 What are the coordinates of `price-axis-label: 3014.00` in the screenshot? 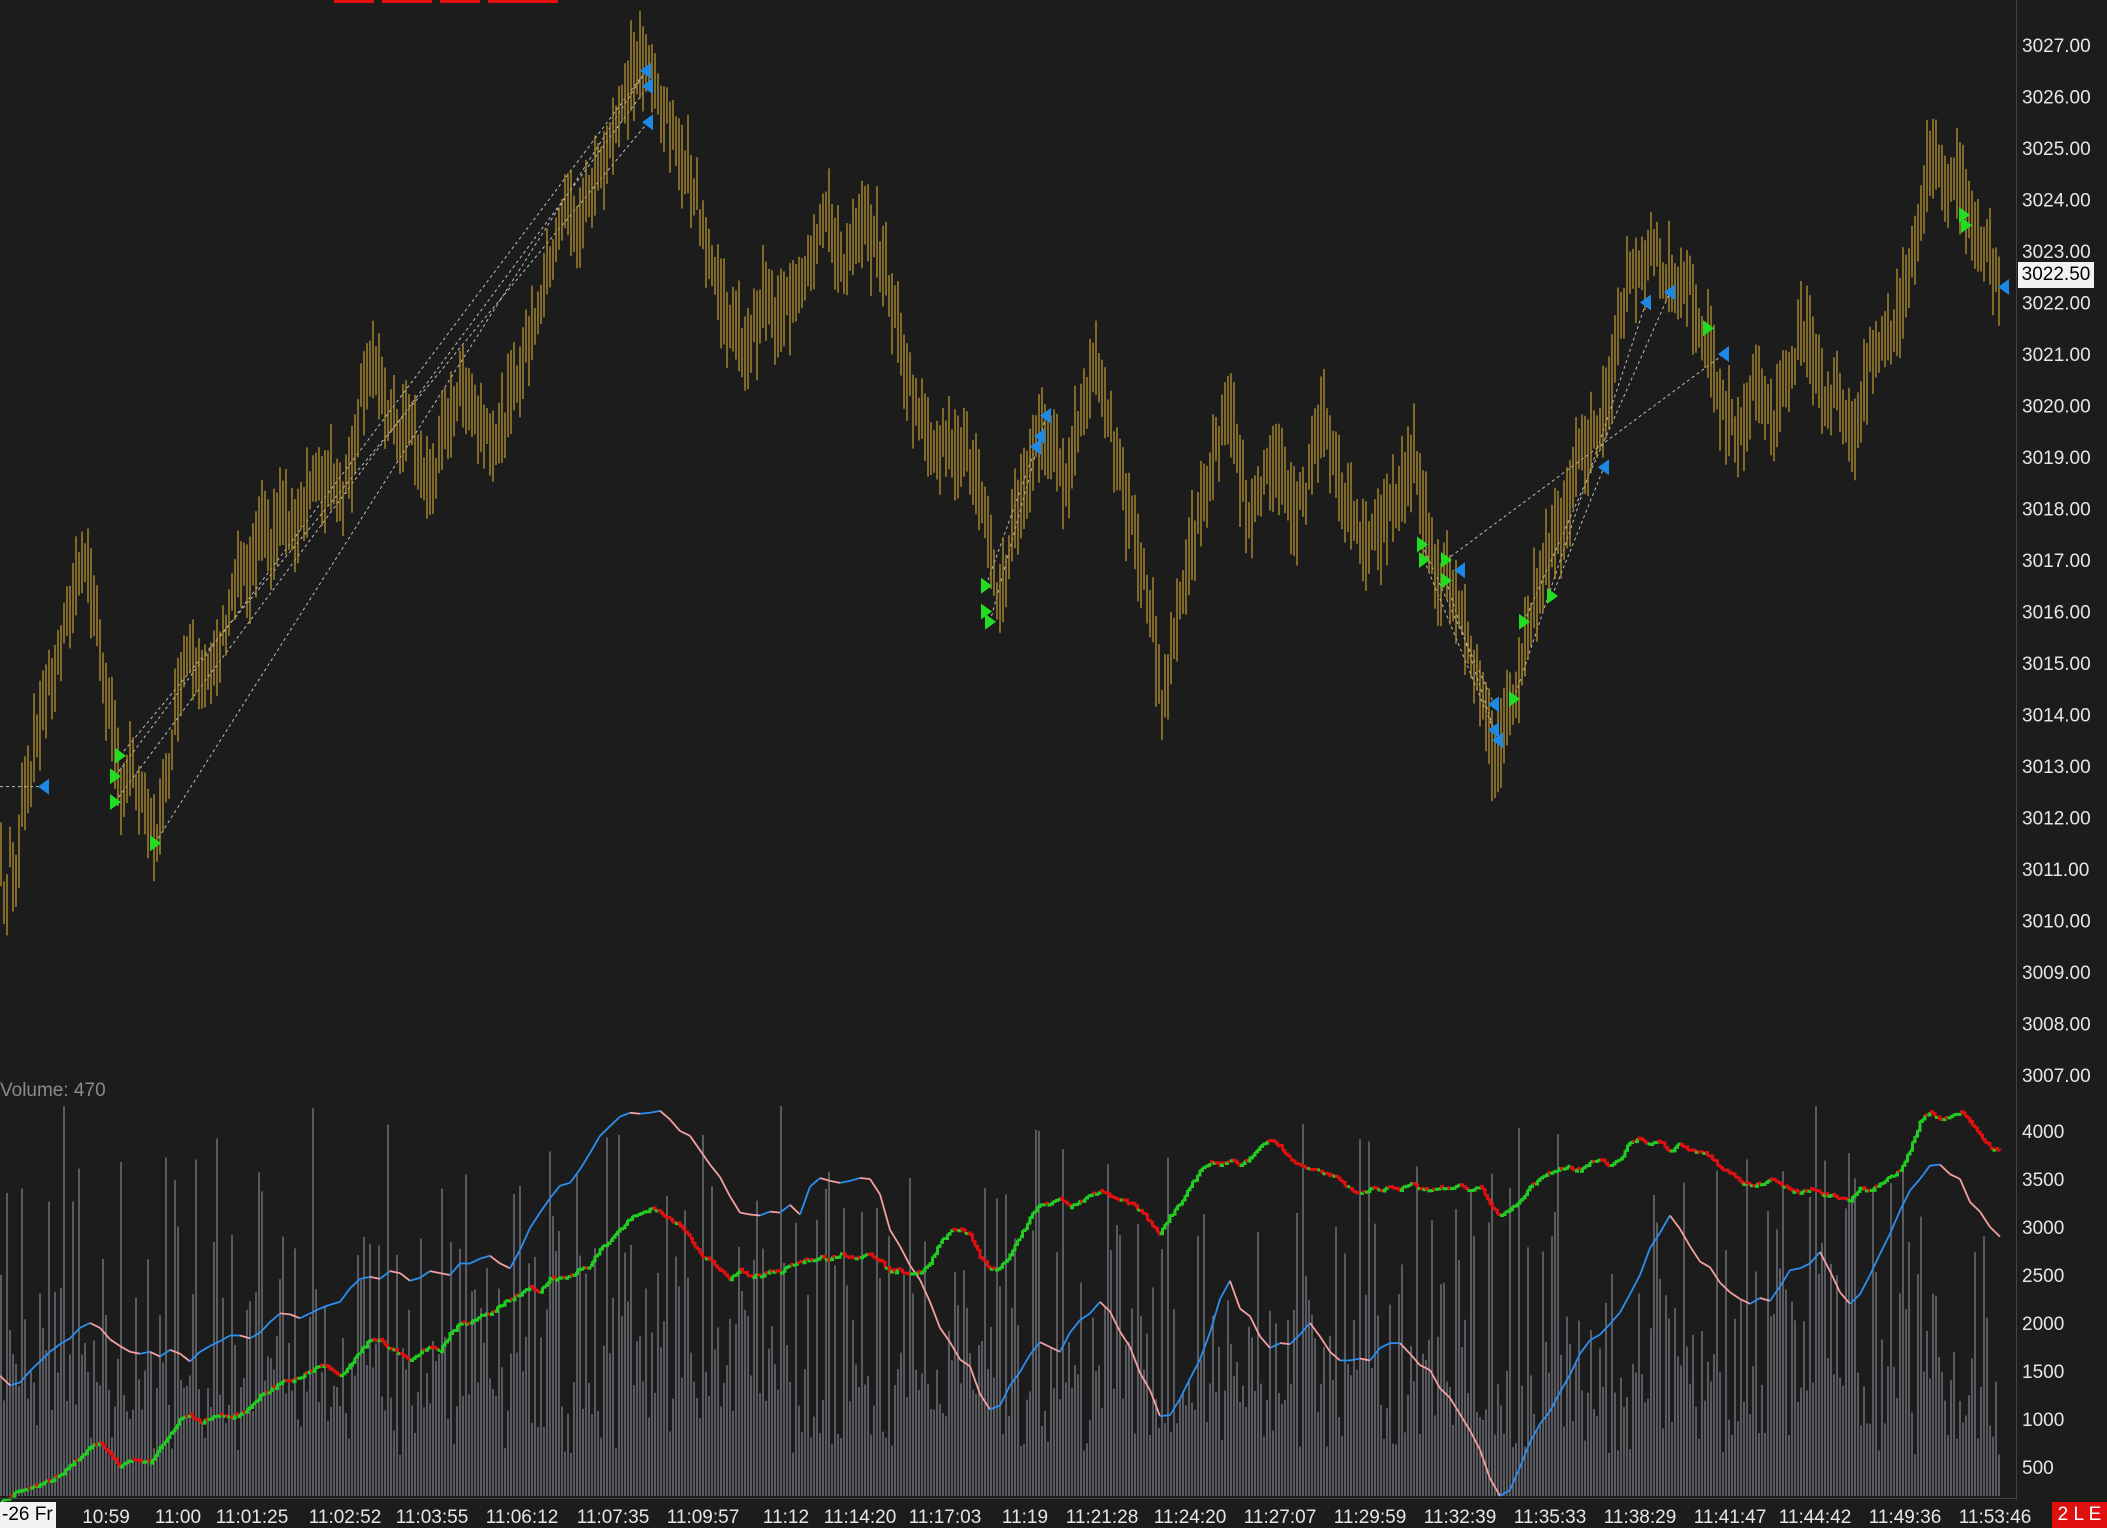 It's located at (2056, 716).